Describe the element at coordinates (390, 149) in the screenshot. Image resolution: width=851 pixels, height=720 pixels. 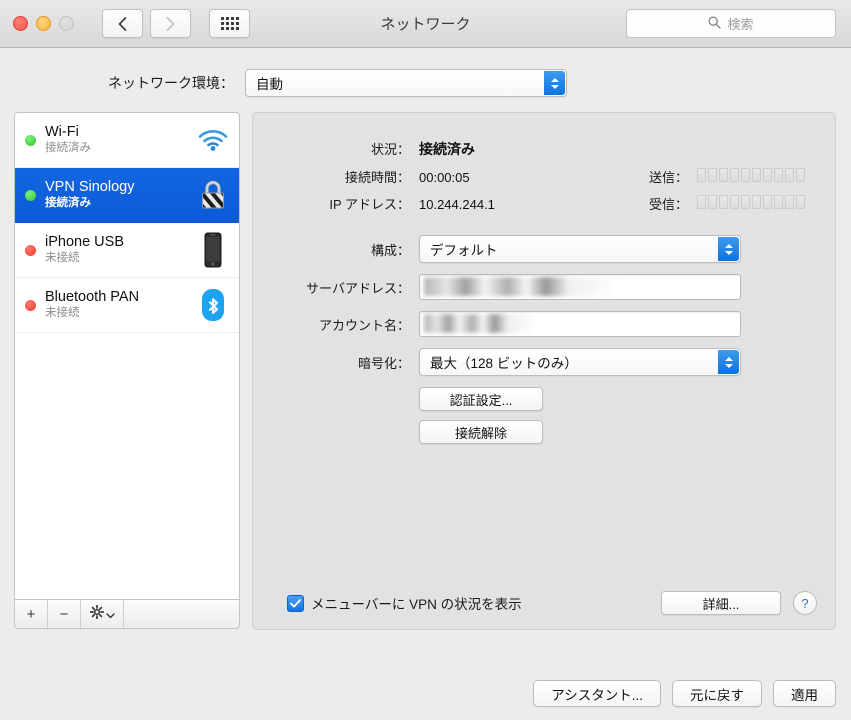
I see `status-label: 状況：` at that location.